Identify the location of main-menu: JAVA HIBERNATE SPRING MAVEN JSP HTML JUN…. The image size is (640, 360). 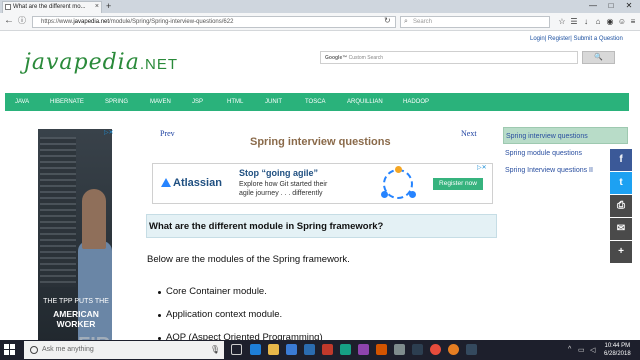
(317, 102).